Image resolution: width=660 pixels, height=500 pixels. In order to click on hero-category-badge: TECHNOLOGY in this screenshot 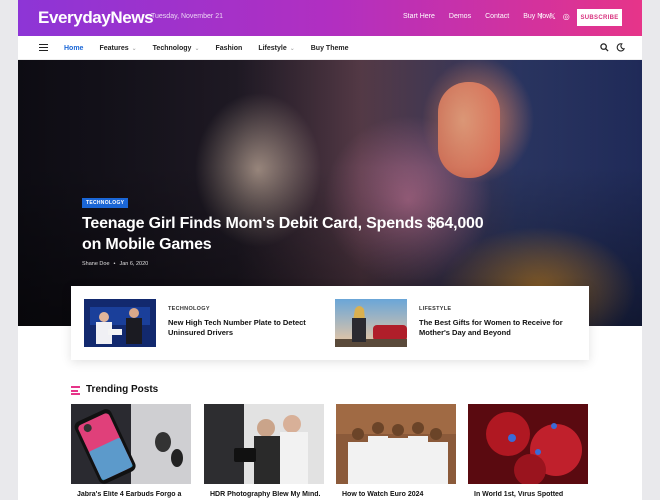, I will do `click(105, 203)`.